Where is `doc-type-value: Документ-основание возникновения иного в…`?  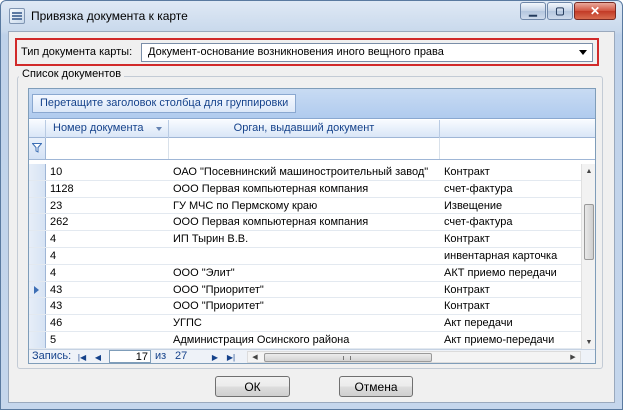
doc-type-value: Документ-основание возникновения иного в… is located at coordinates (296, 52).